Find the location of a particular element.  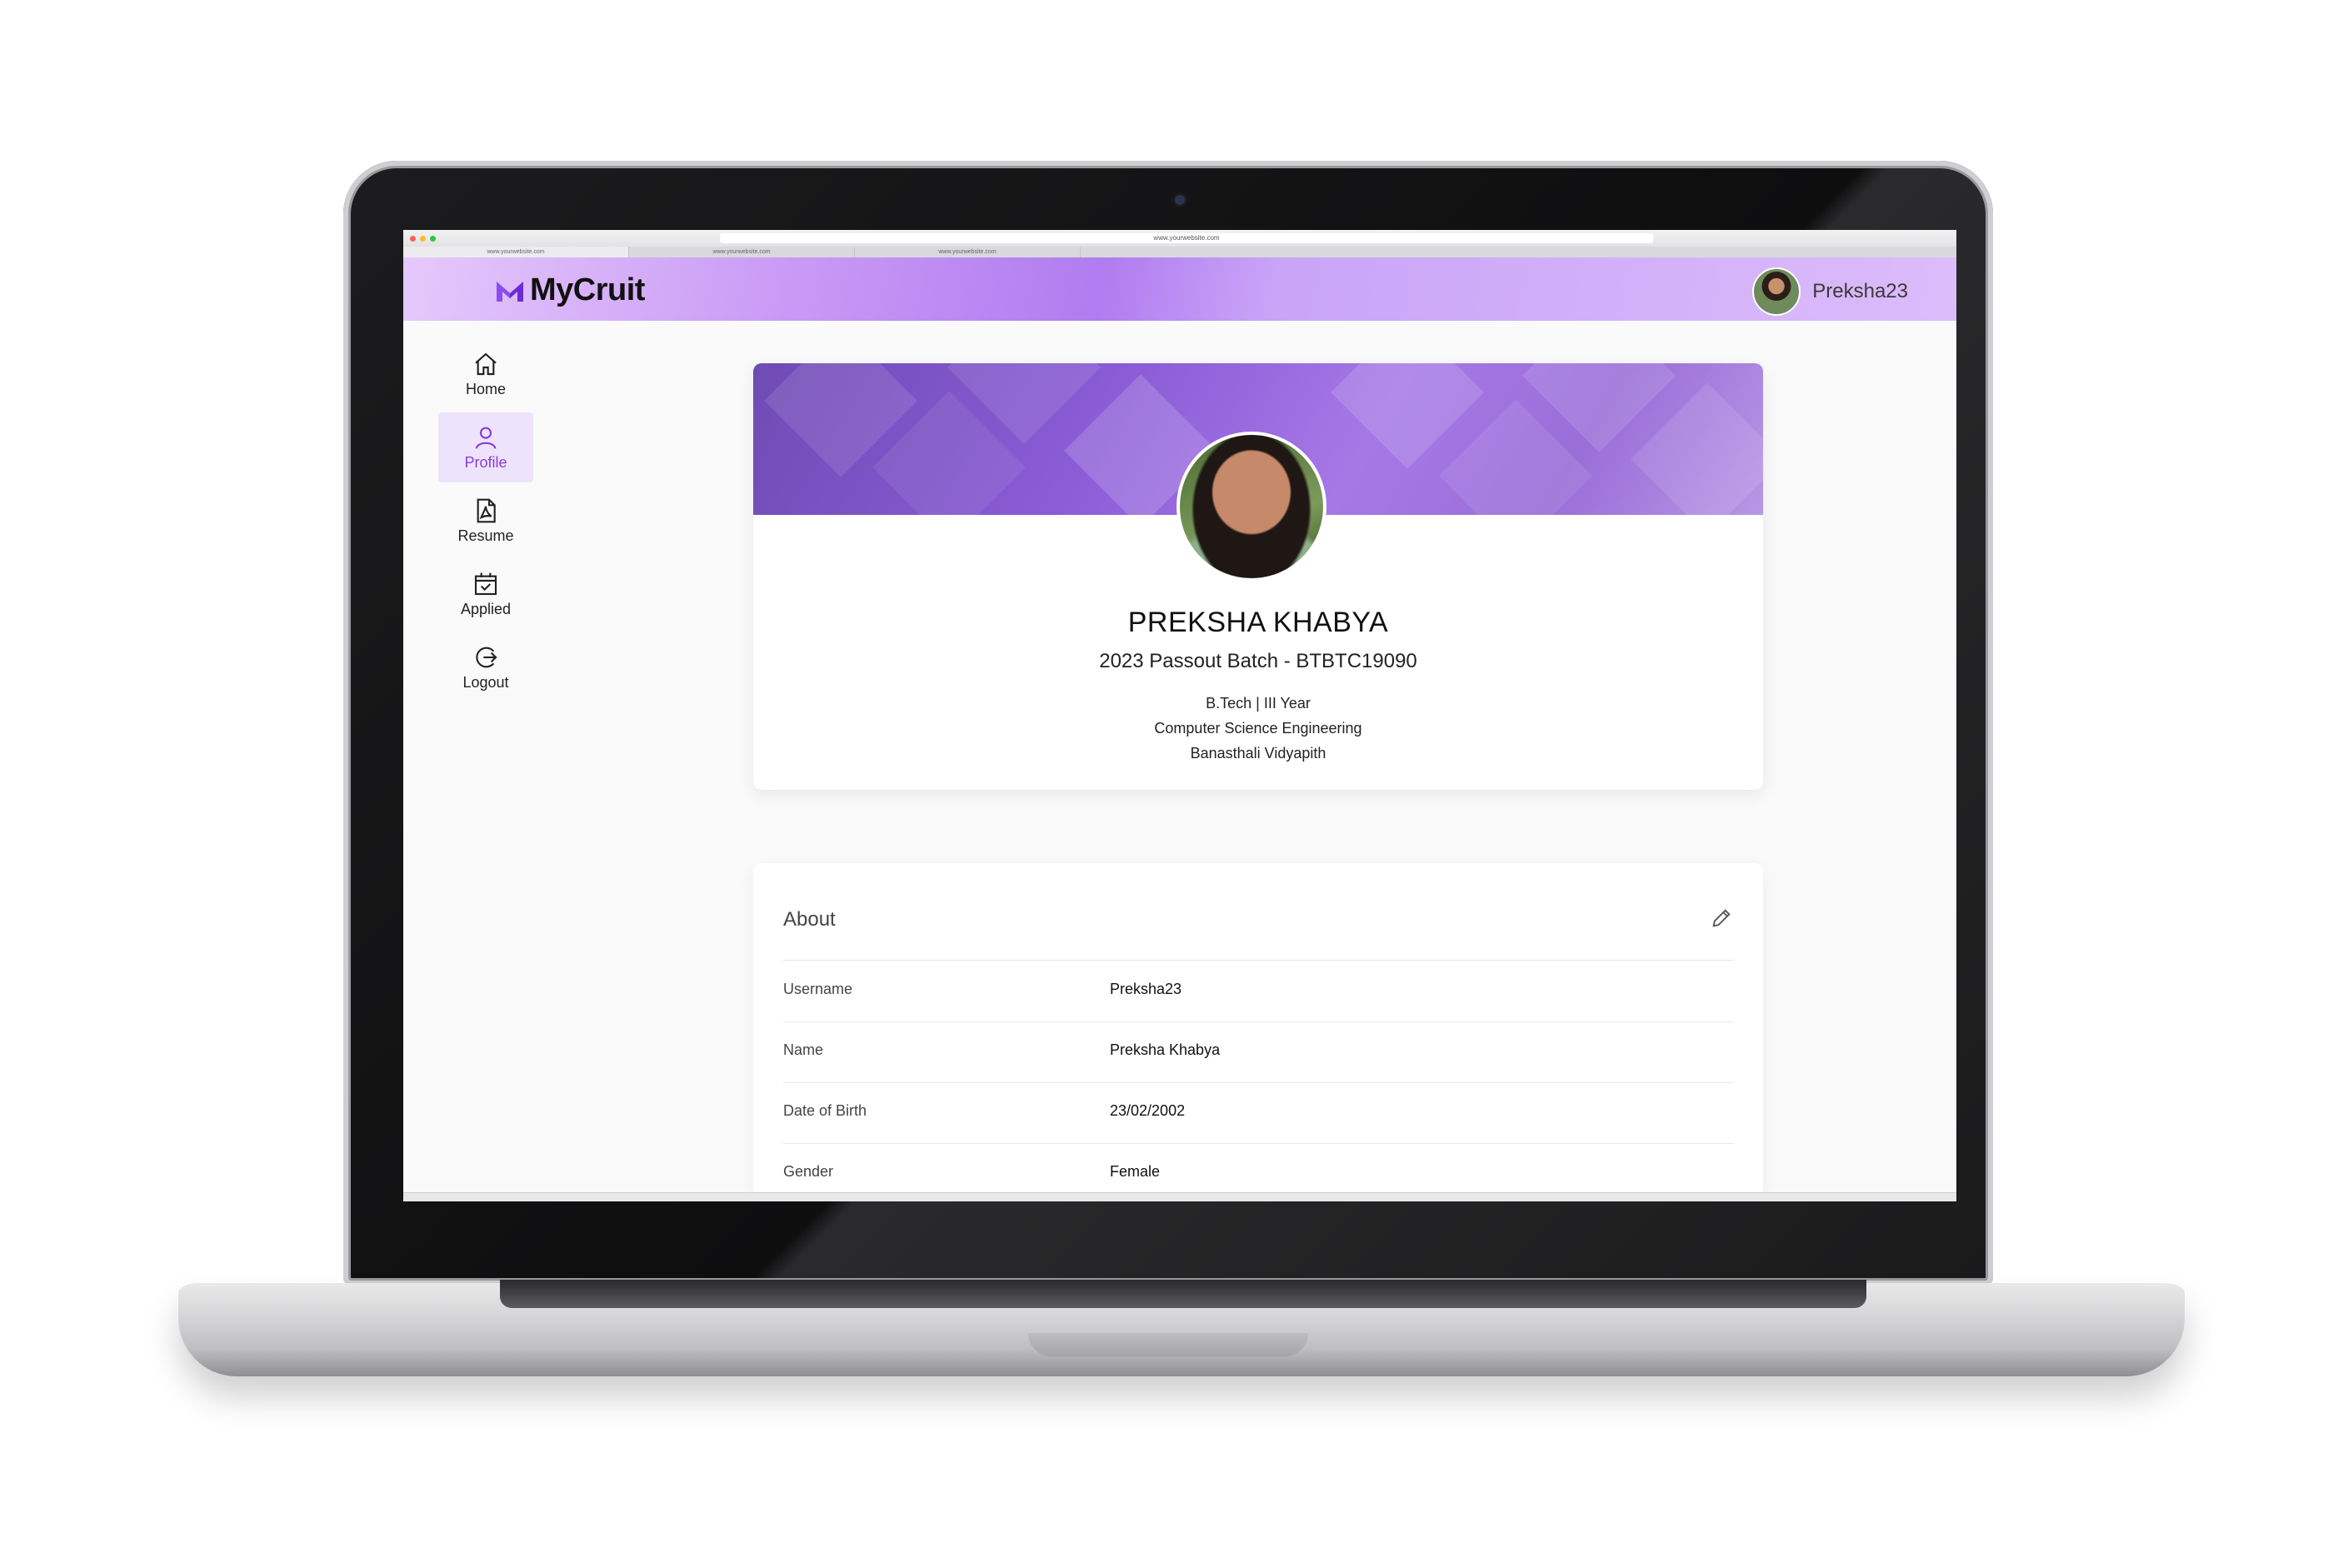

sidebar-item-profile: Profile is located at coordinates (485, 447).